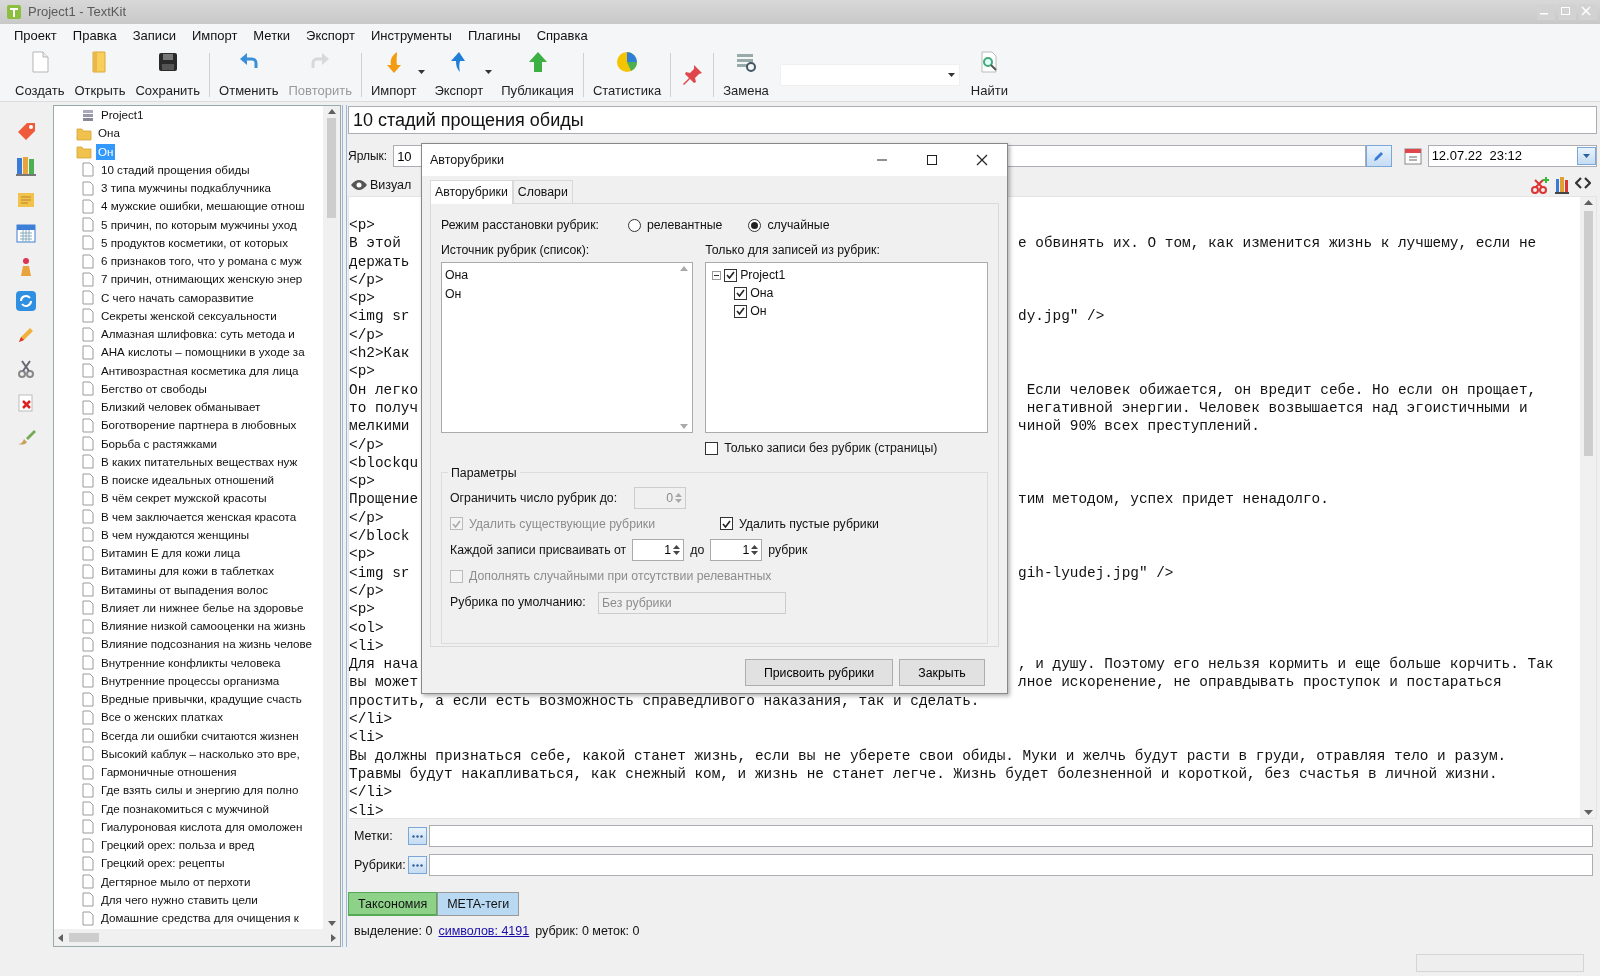 The width and height of the screenshot is (1600, 976). Describe the element at coordinates (179, 899) in the screenshot. I see `tree-item: Для чего нужно ставить цели` at that location.